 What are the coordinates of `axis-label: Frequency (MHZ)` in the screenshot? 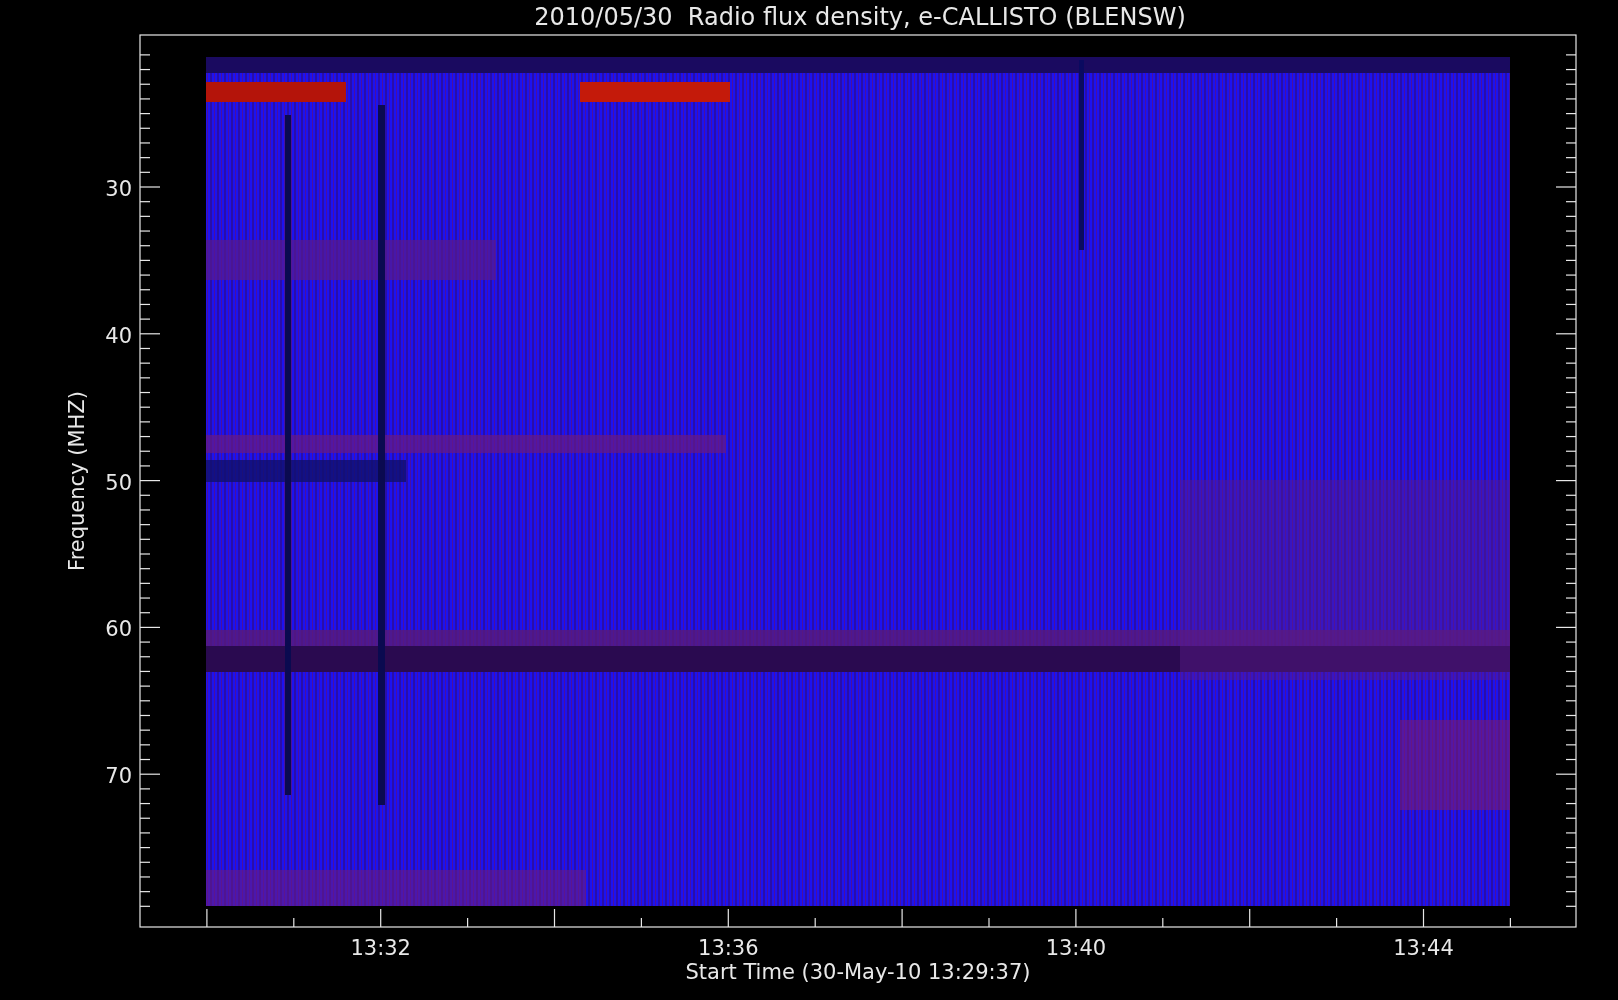 It's located at (77, 481).